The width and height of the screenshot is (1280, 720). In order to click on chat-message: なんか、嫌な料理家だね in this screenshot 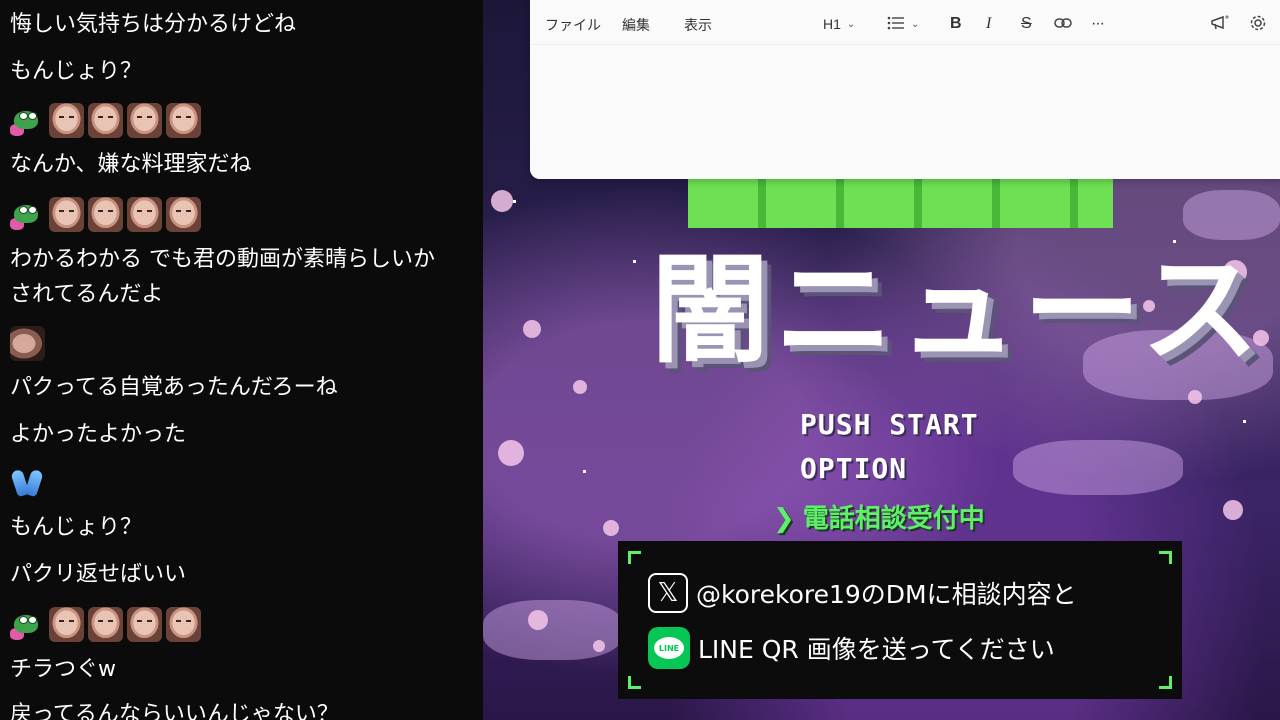, I will do `click(131, 164)`.